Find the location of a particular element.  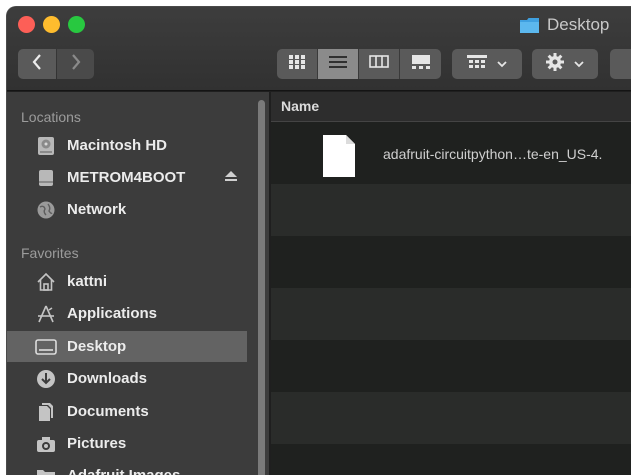

gallery-icon is located at coordinates (421, 64).